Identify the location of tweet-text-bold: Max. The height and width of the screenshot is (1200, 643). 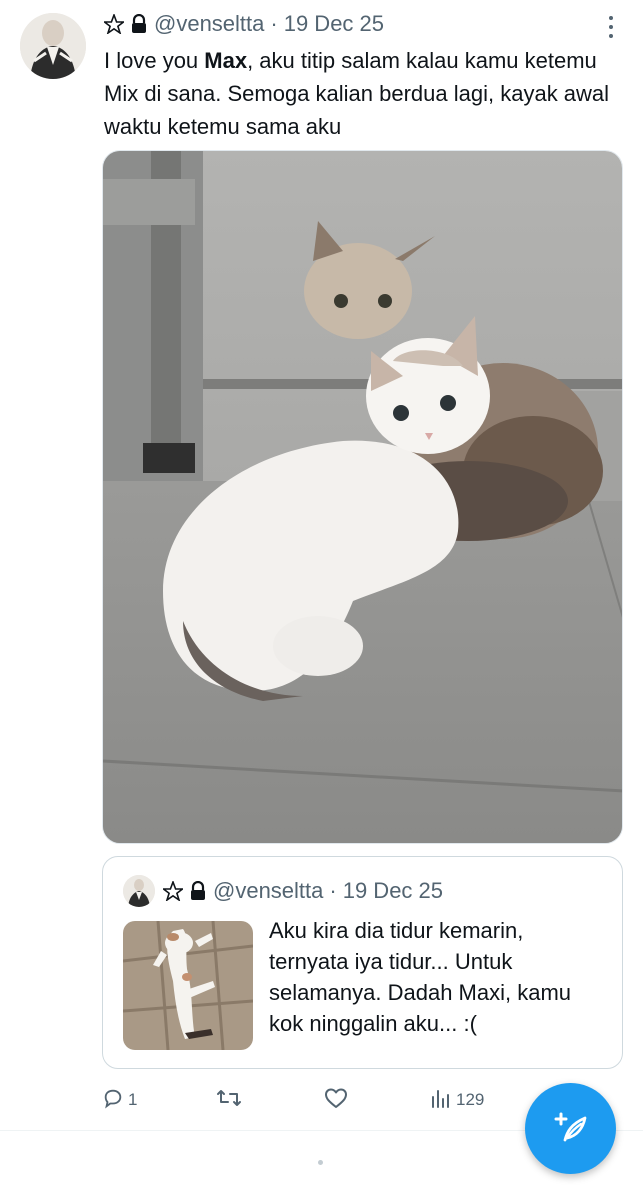
(226, 60).